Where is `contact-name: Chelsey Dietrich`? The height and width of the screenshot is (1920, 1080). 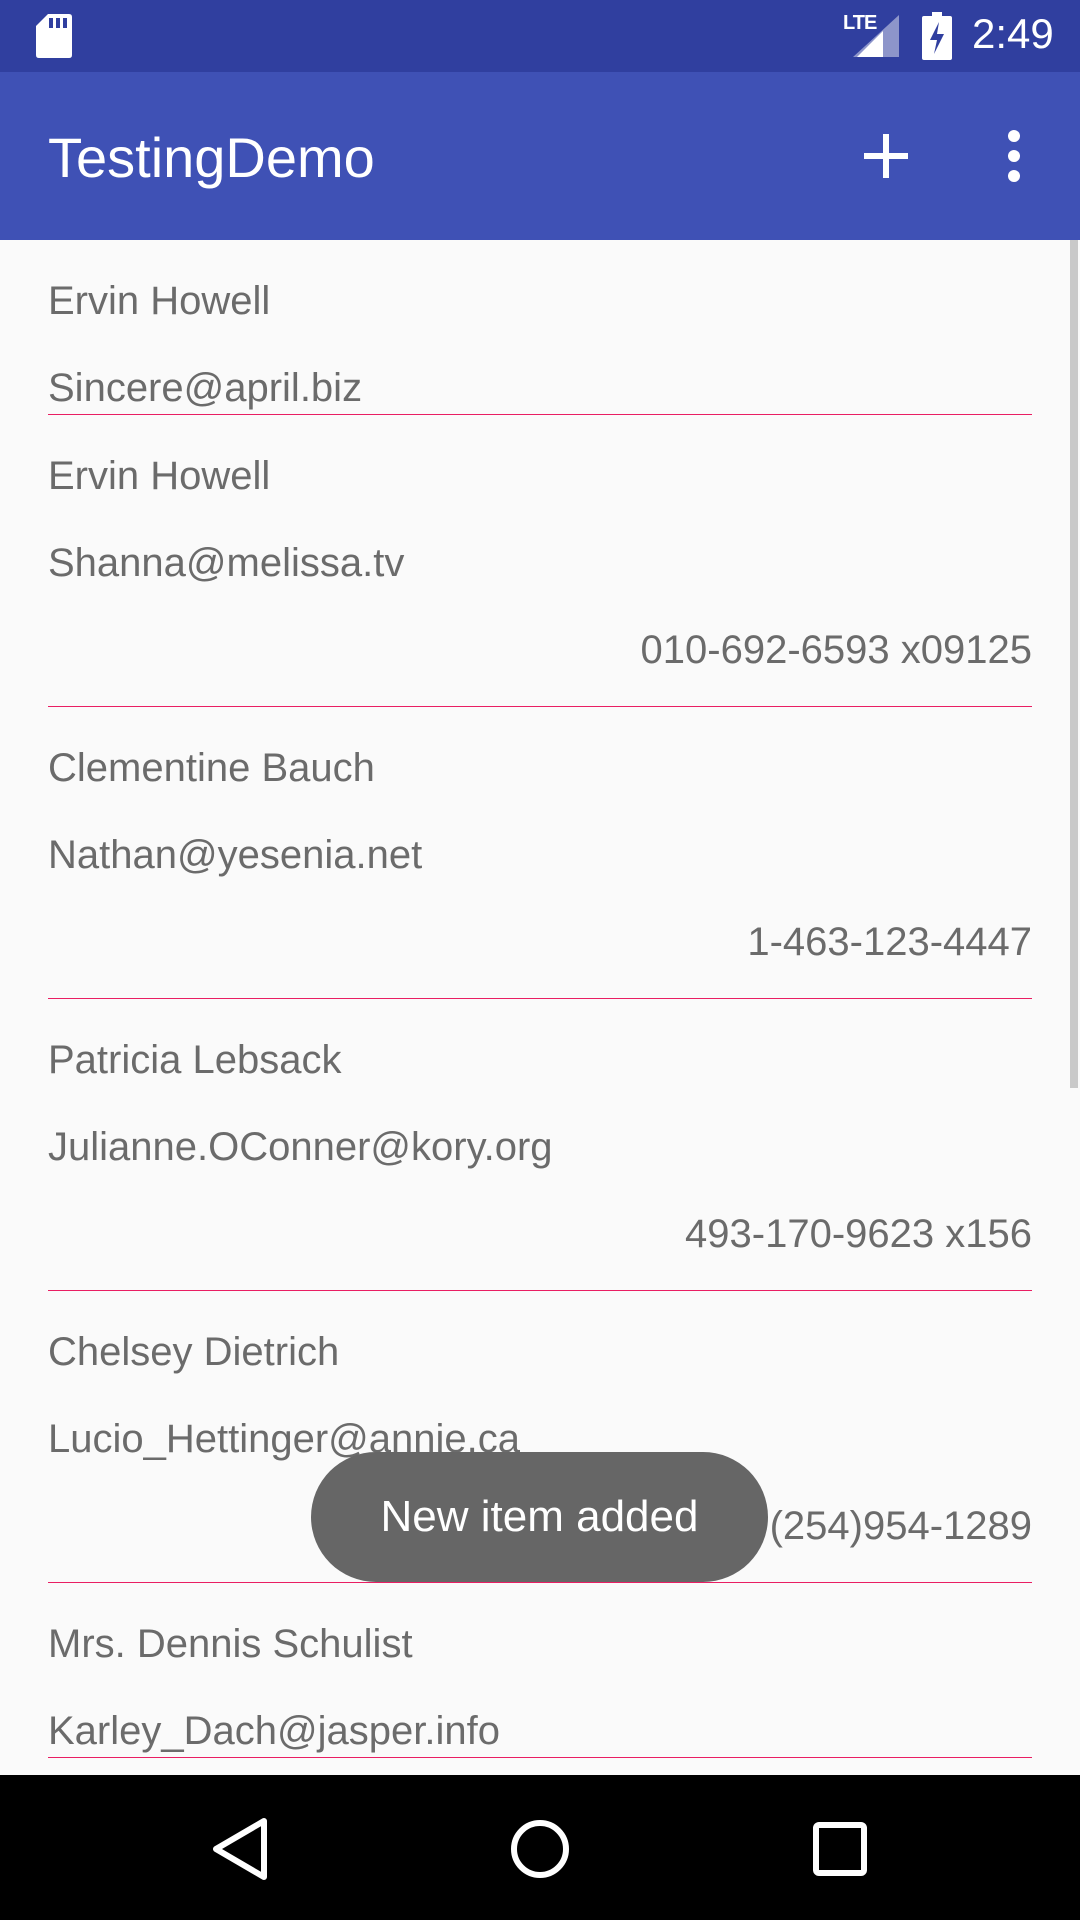 contact-name: Chelsey Dietrich is located at coordinates (194, 1352).